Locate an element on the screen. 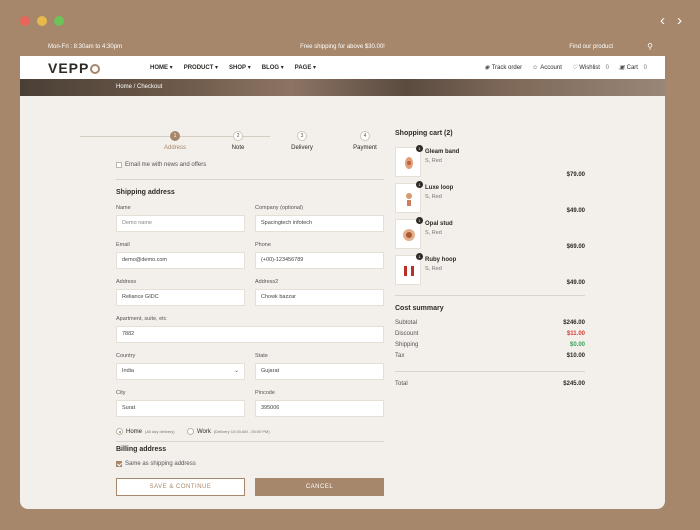  nav-blog: BLOG is located at coordinates (273, 67).